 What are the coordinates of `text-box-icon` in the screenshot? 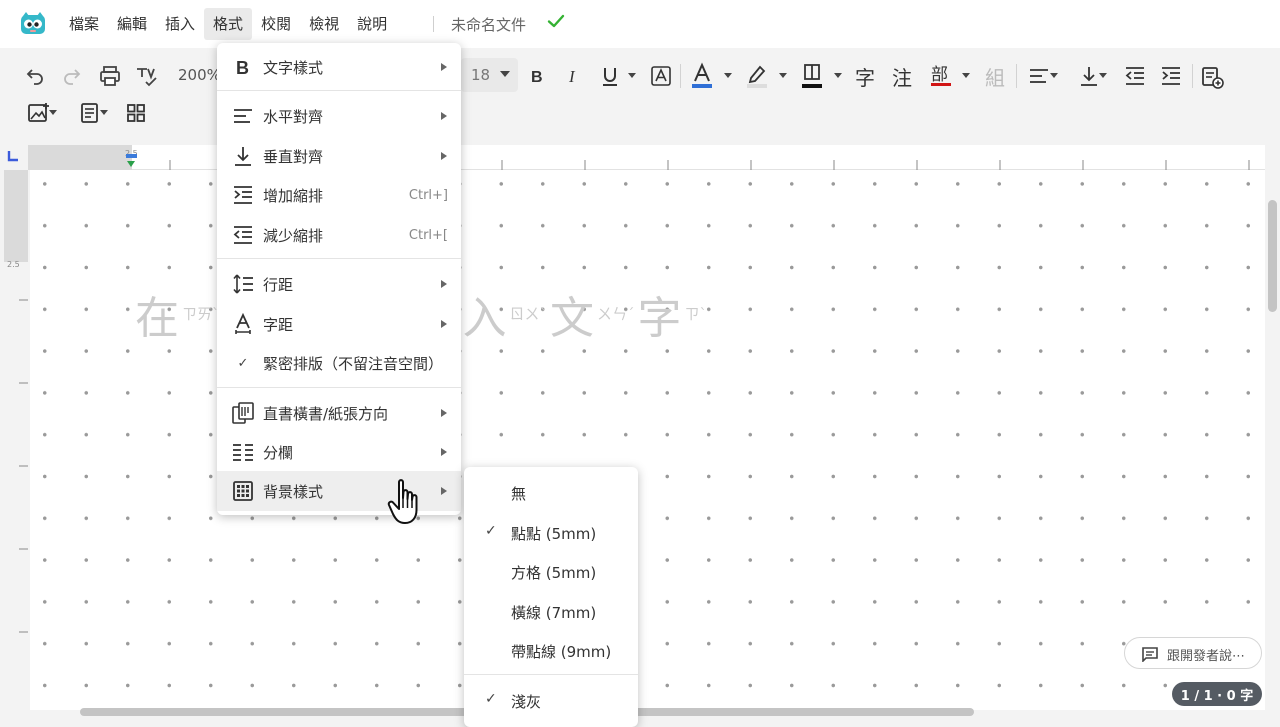 It's located at (661, 76).